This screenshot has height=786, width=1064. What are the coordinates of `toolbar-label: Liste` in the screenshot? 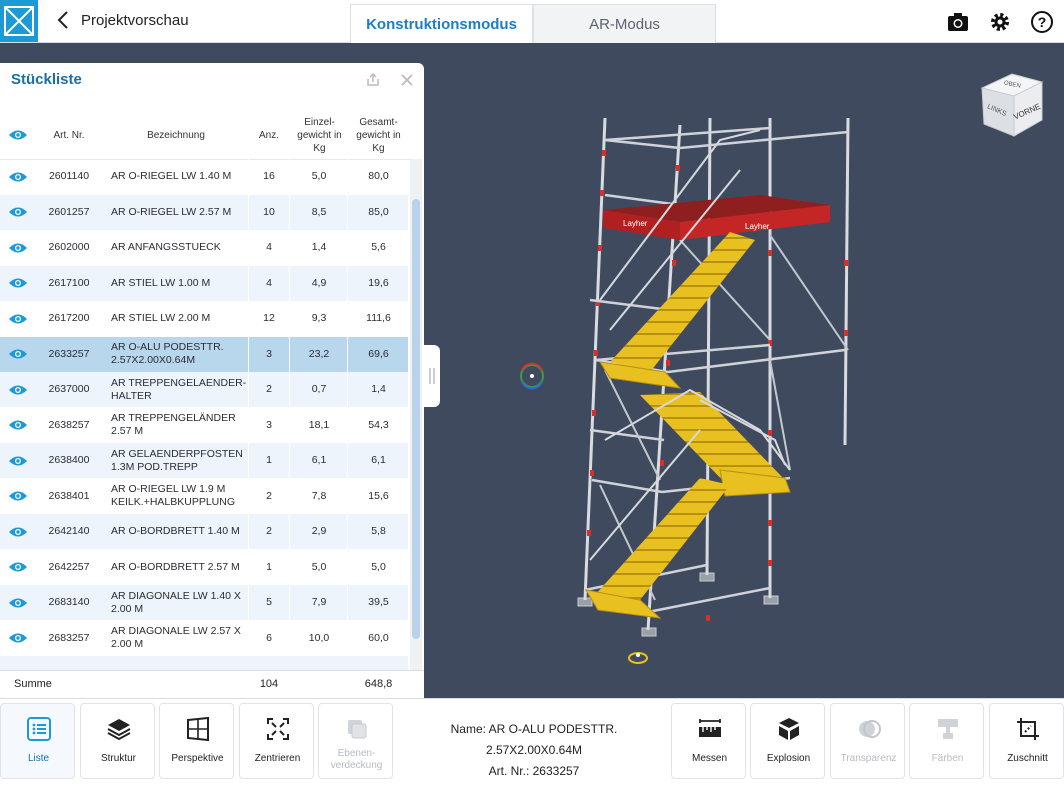 It's located at (38, 758).